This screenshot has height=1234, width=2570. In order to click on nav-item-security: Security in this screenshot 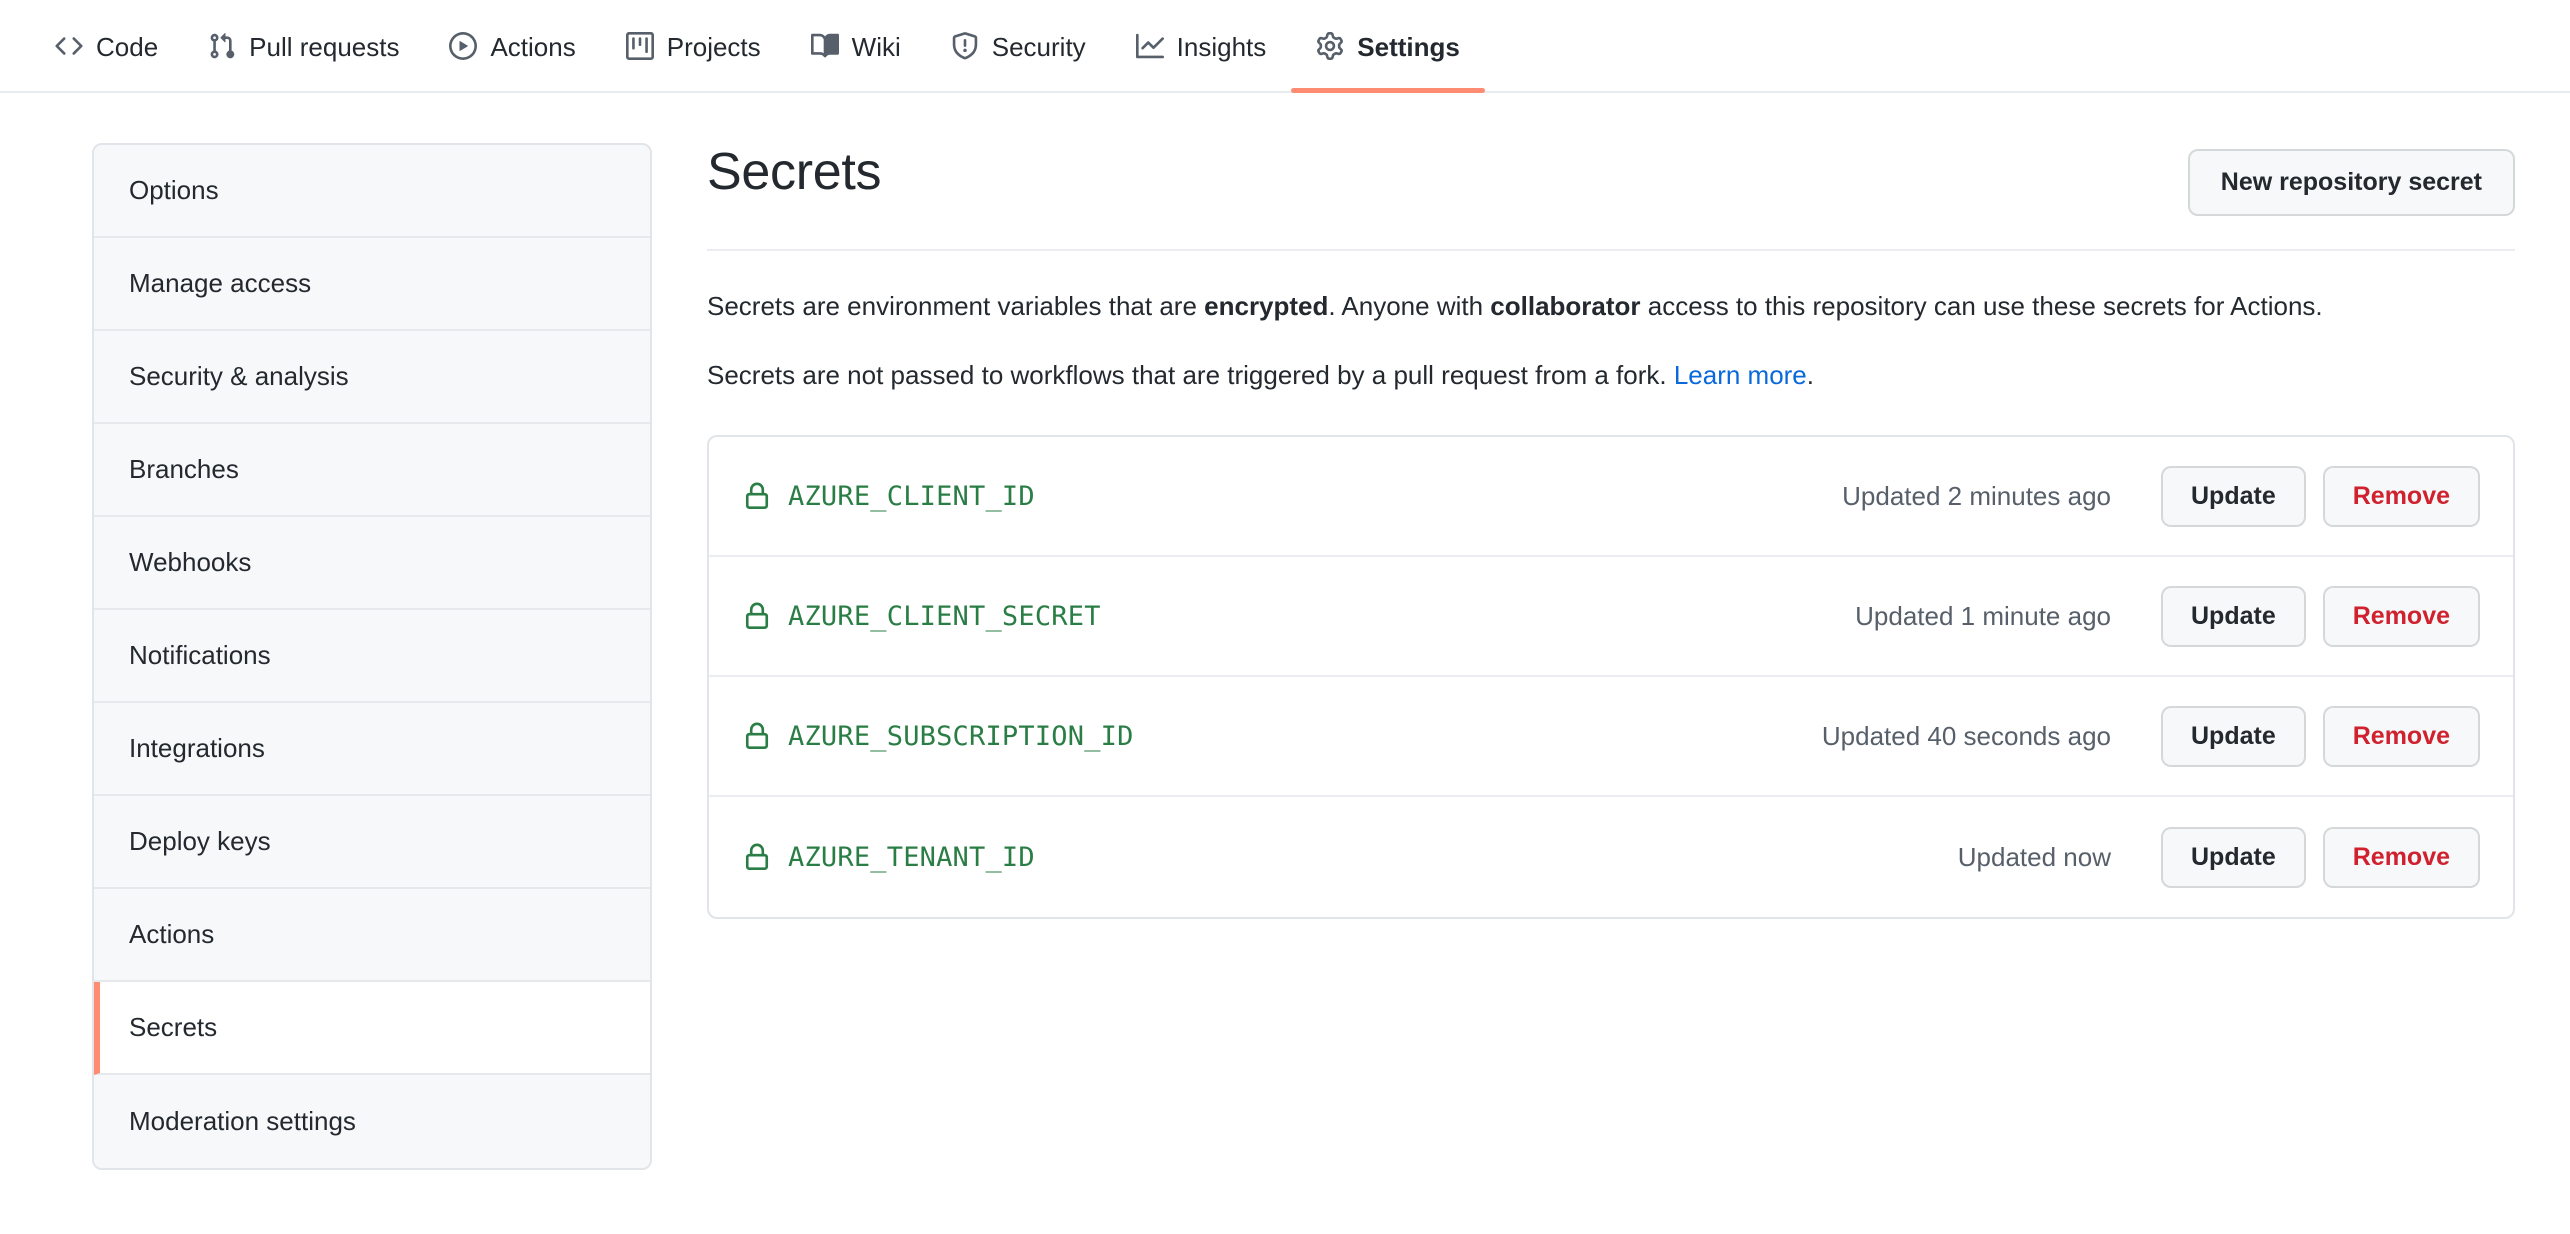, I will do `click(1018, 45)`.